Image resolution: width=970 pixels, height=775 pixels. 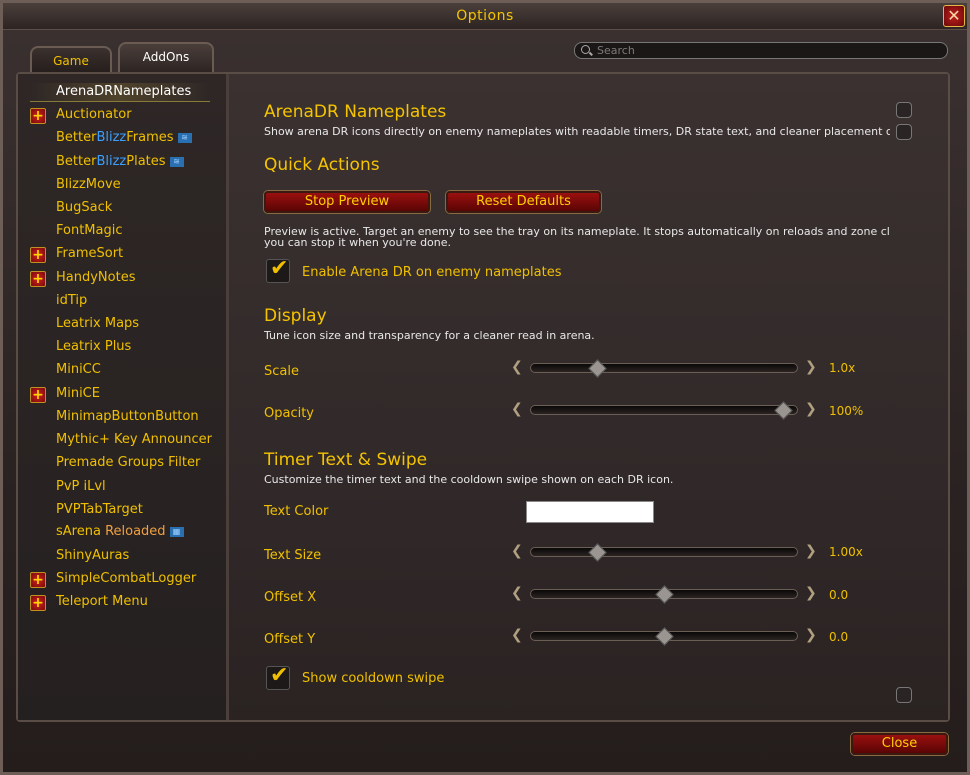 I want to click on close-window-icon: ✕, so click(x=954, y=16).